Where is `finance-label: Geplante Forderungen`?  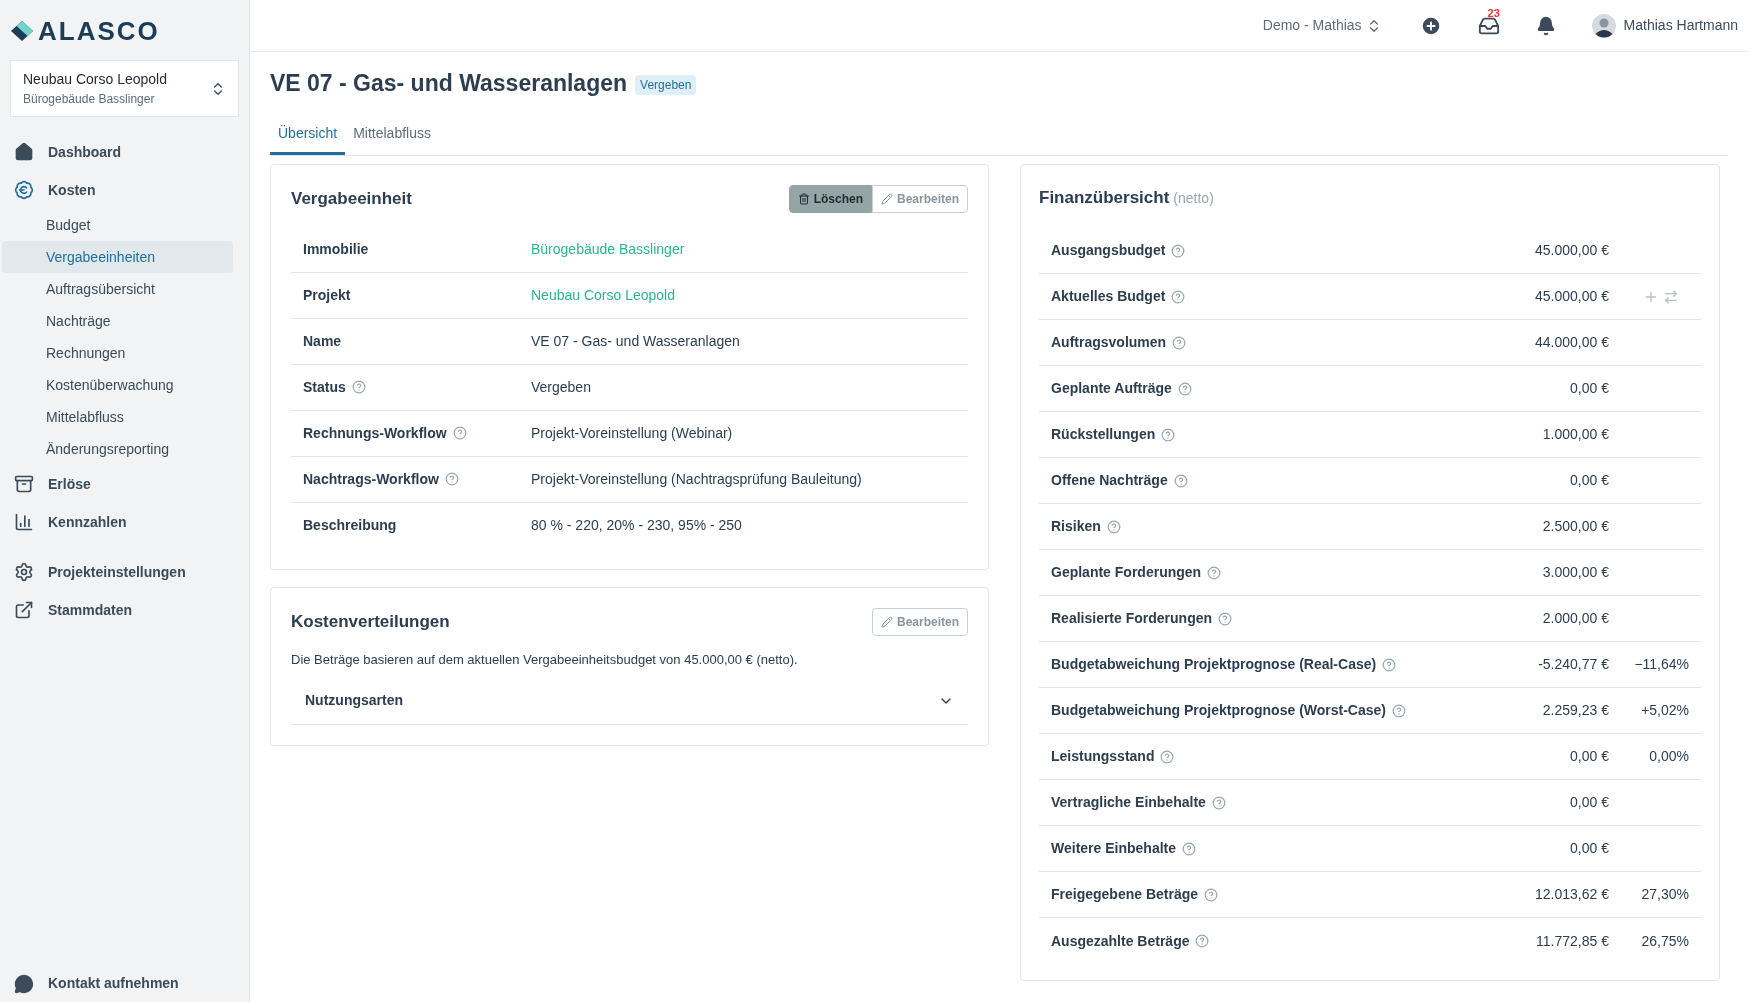 finance-label: Geplante Forderungen is located at coordinates (1126, 572).